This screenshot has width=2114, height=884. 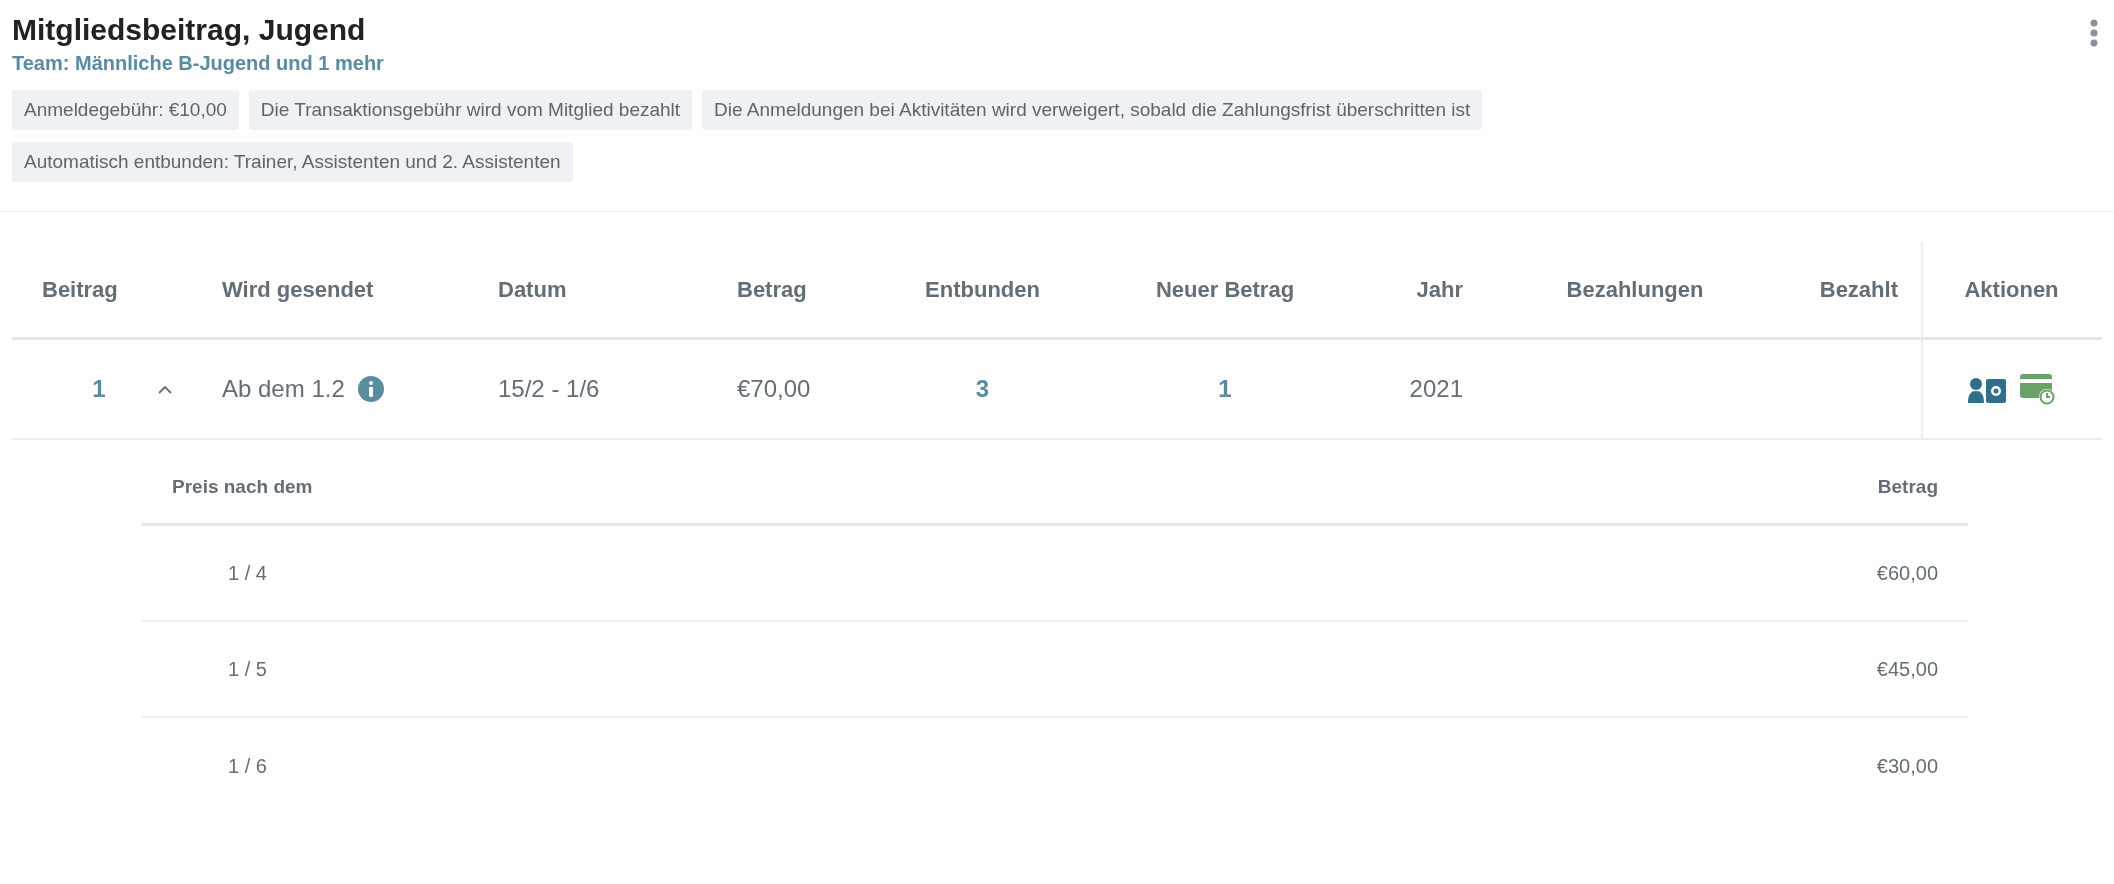 What do you see at coordinates (549, 389) in the screenshot?
I see `table-cell-text: 15/2 - 1/6` at bounding box center [549, 389].